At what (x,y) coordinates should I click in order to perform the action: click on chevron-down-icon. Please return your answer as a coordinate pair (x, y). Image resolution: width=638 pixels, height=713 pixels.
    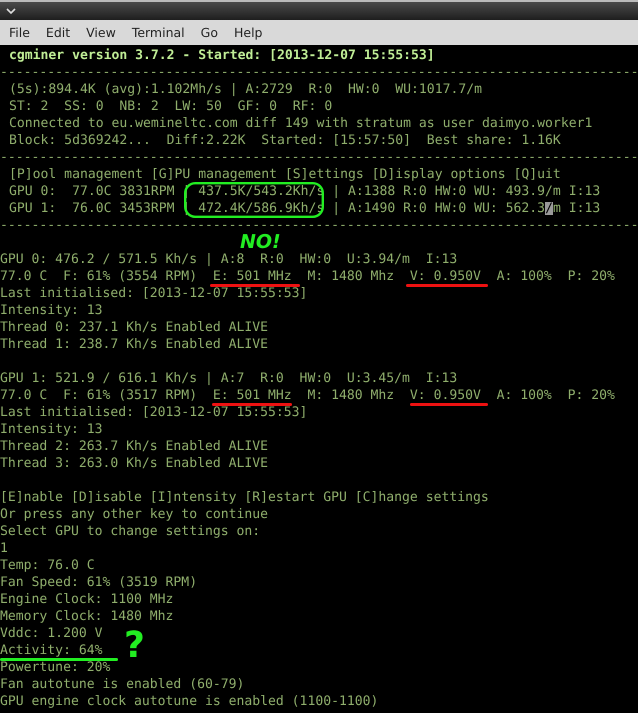
    Looking at the image, I should click on (11, 11).